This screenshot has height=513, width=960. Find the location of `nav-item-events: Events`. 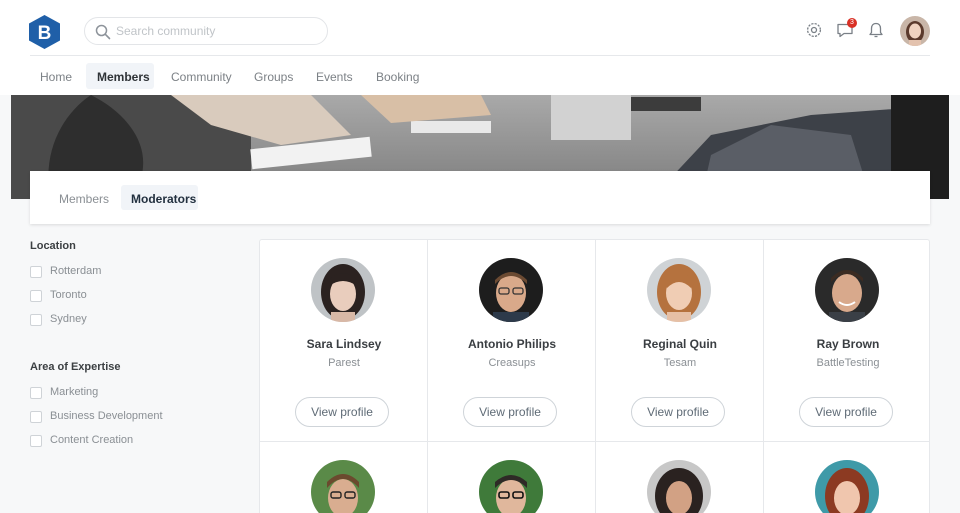

nav-item-events: Events is located at coordinates (334, 77).